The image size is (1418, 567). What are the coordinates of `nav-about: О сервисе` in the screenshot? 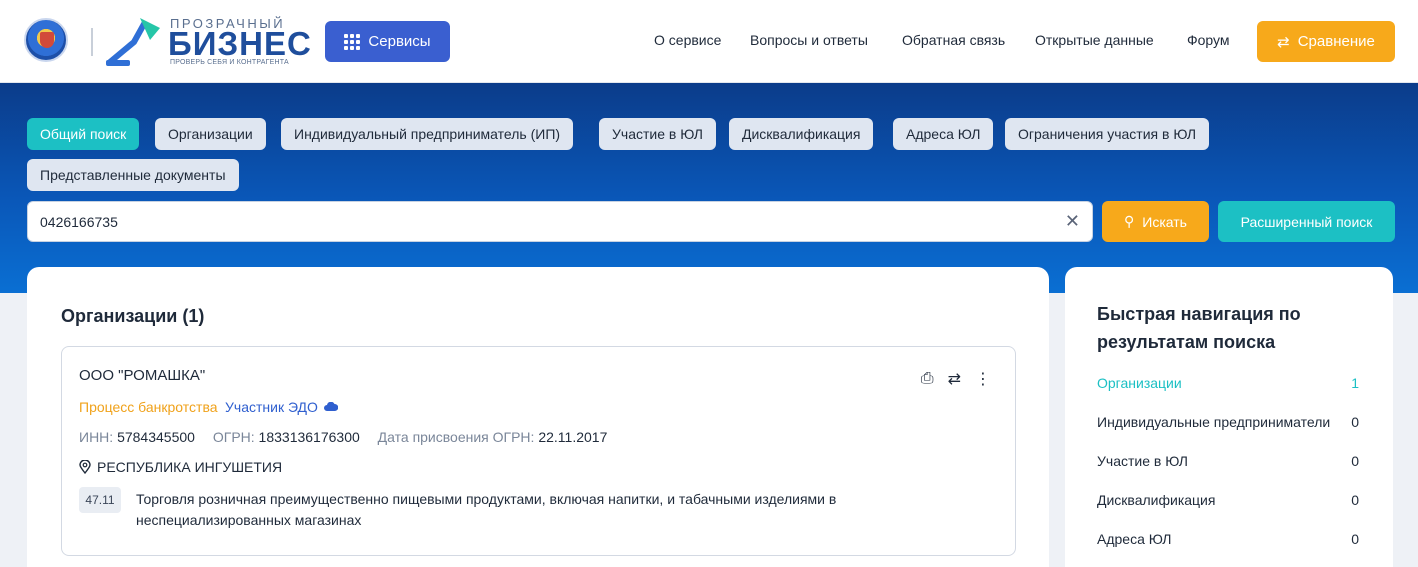 It's located at (687, 40).